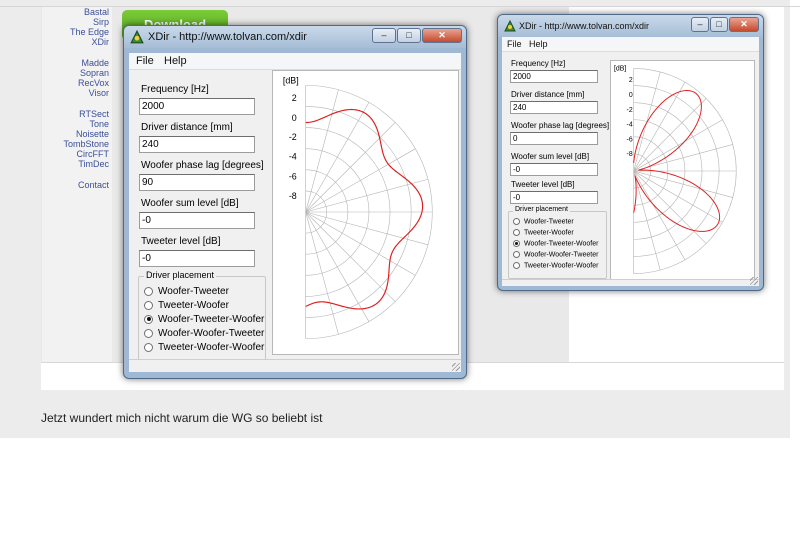  Describe the element at coordinates (75, 93) in the screenshot. I see `nav-link-visor: Visor` at that location.